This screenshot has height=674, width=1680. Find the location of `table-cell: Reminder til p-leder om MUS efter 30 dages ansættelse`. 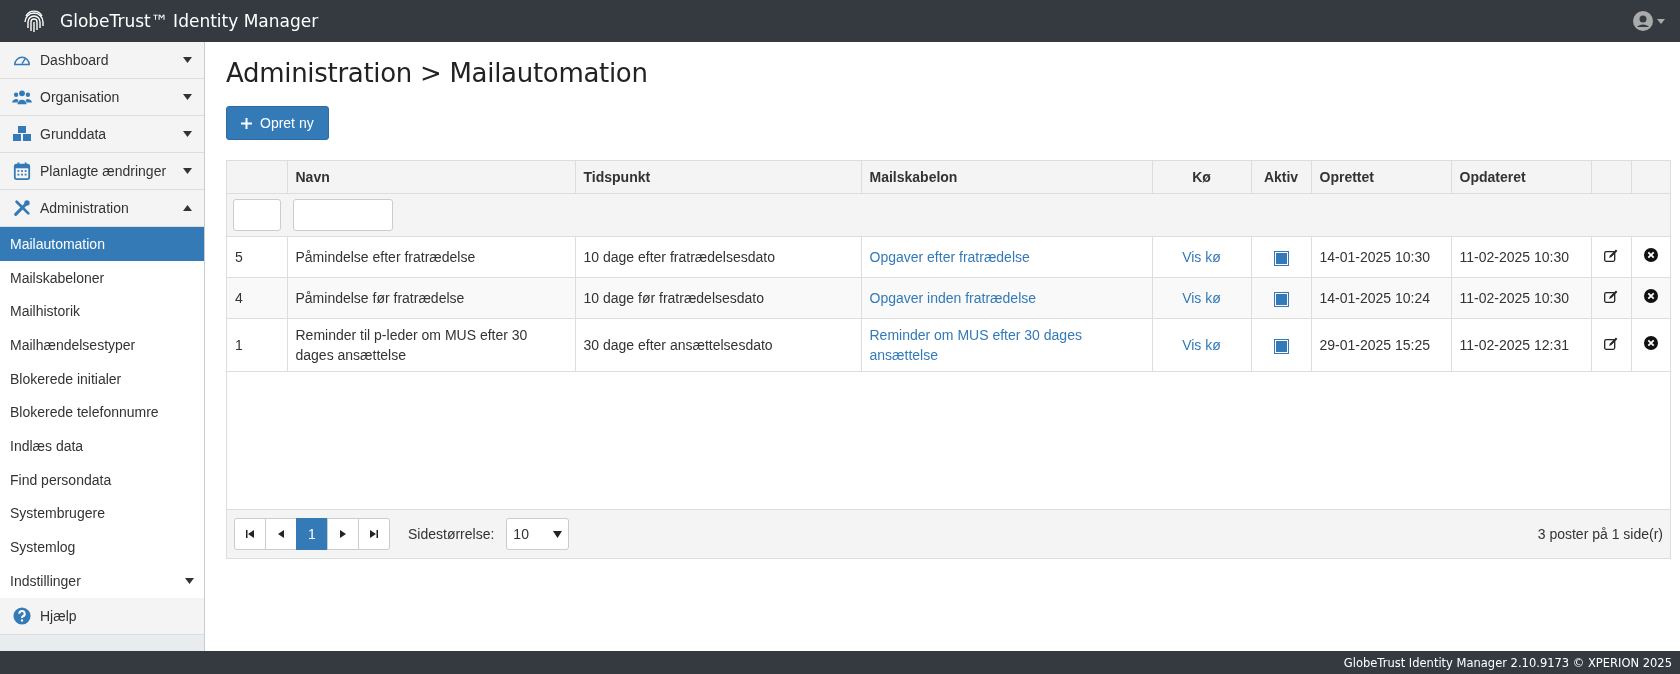

table-cell: Reminder til p-leder om MUS efter 30 dages ansættelse is located at coordinates (431, 345).